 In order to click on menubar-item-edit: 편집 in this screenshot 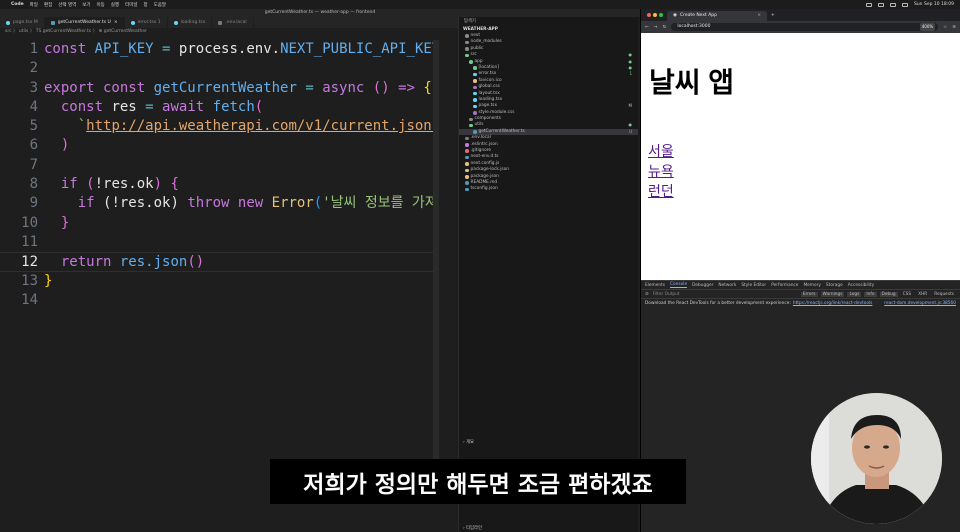, I will do `click(48, 5)`.